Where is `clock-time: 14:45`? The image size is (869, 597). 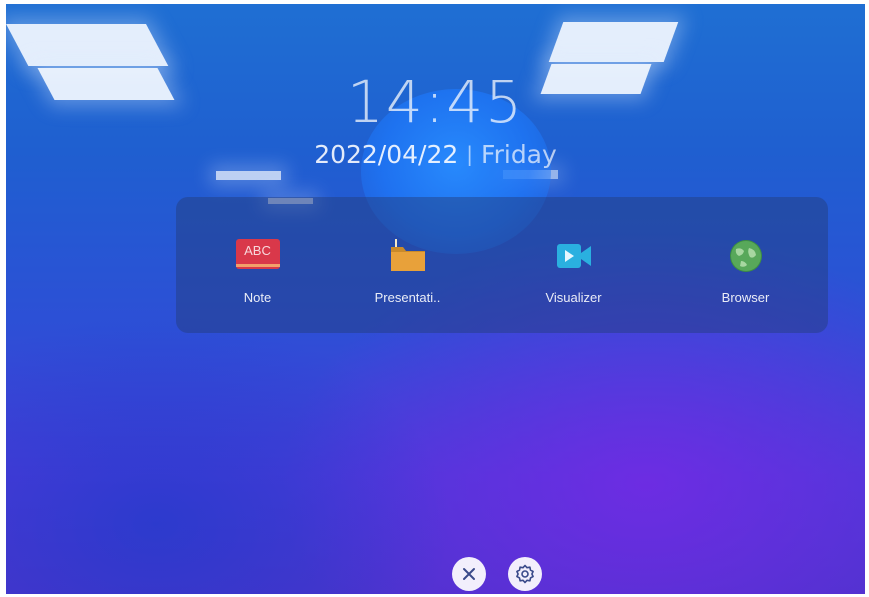
clock-time: 14:45 is located at coordinates (435, 102).